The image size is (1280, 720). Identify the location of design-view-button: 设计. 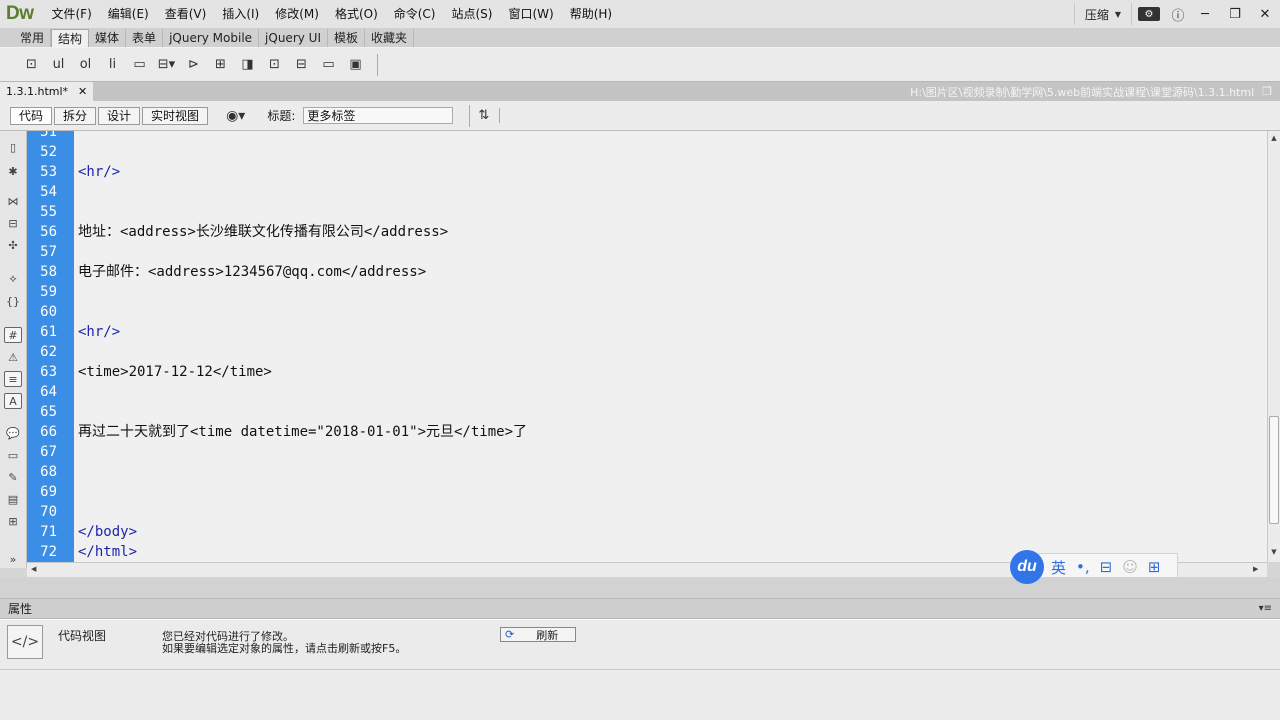
(119, 115).